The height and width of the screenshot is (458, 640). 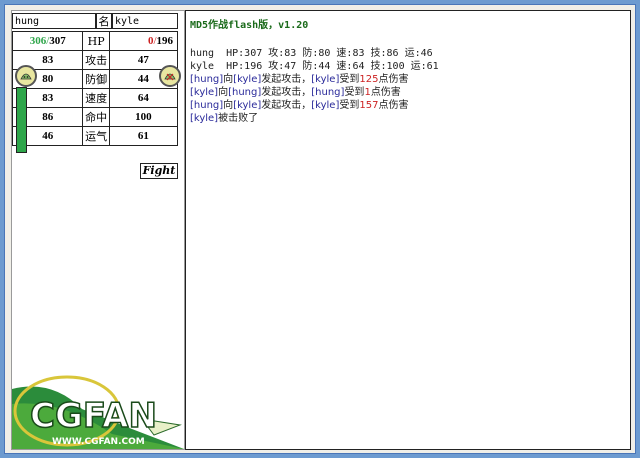 I want to click on hp-label: HP, so click(x=96, y=41).